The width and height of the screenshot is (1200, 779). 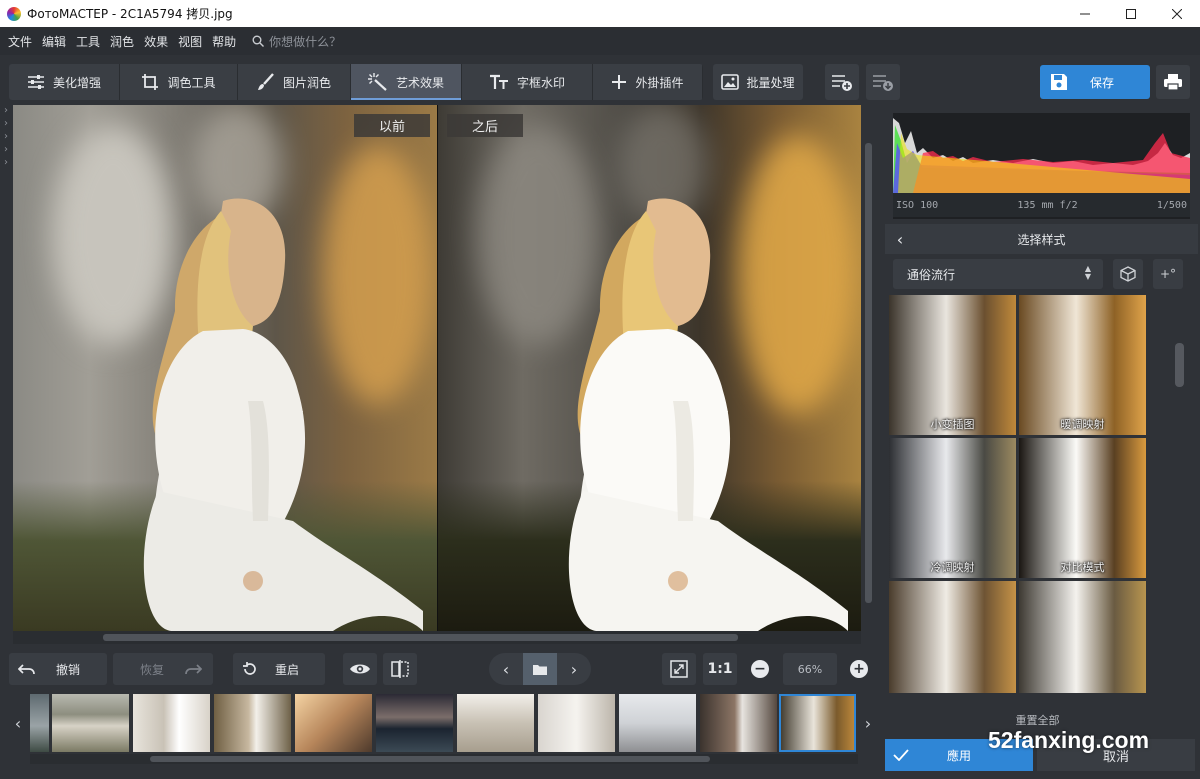 What do you see at coordinates (952, 508) in the screenshot?
I see `preset-tile: 冷调映射` at bounding box center [952, 508].